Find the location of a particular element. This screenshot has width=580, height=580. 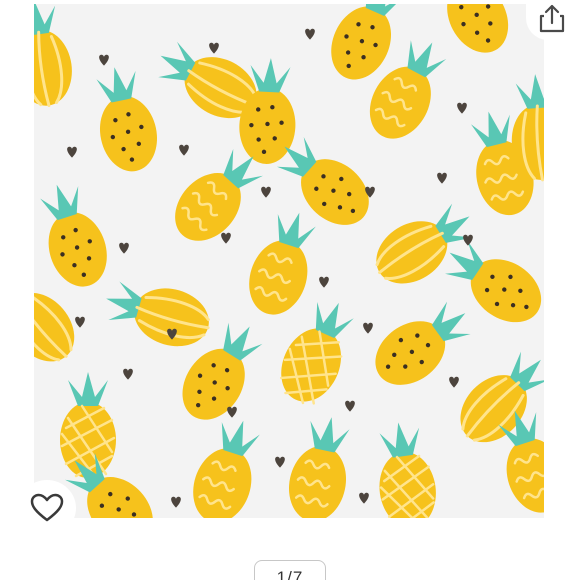

share-button is located at coordinates (552, 20).